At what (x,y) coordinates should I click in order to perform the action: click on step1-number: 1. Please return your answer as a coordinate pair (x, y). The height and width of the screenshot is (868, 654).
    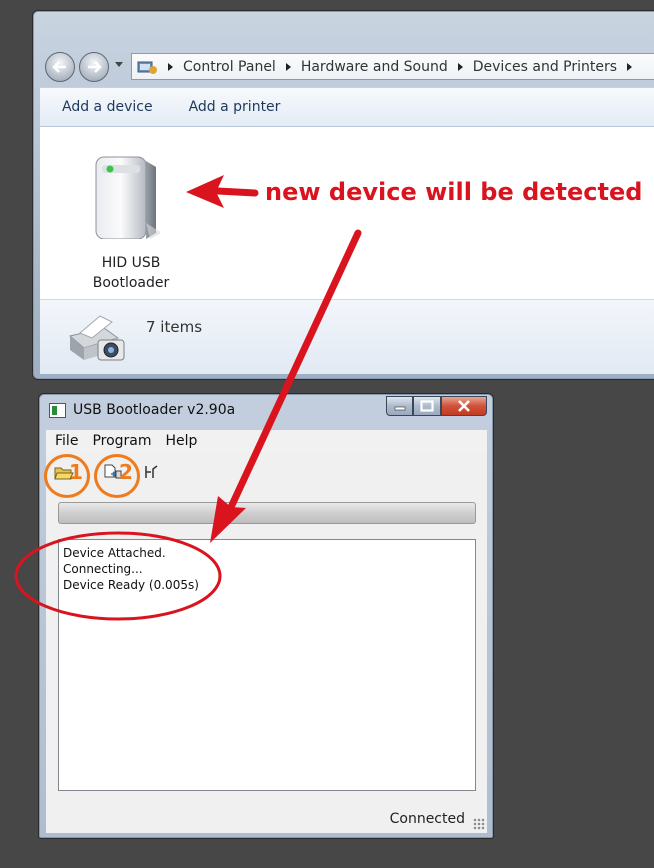
    Looking at the image, I should click on (76, 472).